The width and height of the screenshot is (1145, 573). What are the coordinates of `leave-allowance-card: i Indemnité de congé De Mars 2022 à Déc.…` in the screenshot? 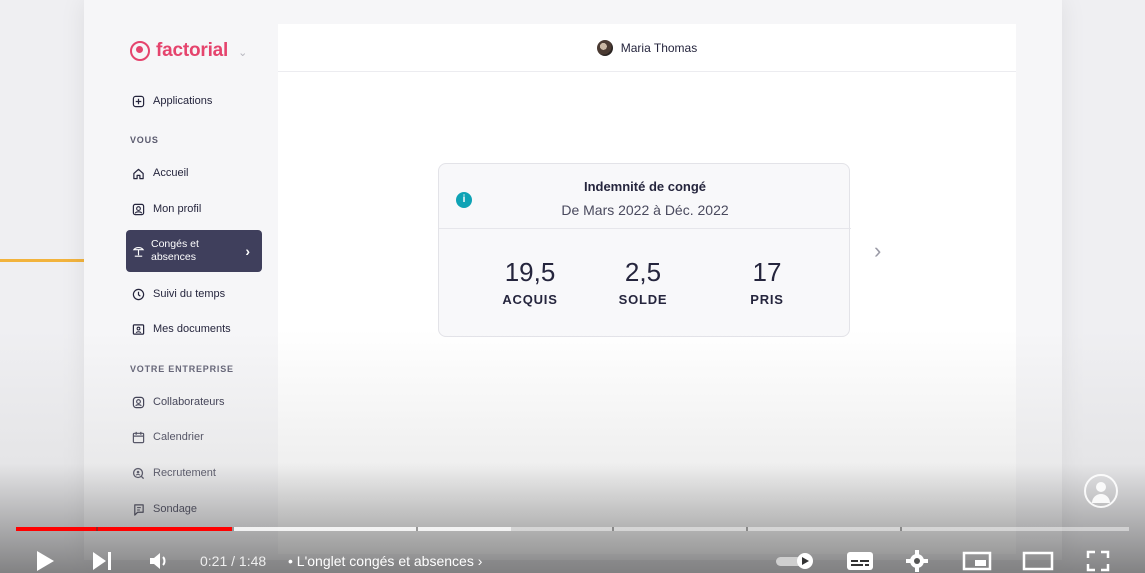 It's located at (644, 250).